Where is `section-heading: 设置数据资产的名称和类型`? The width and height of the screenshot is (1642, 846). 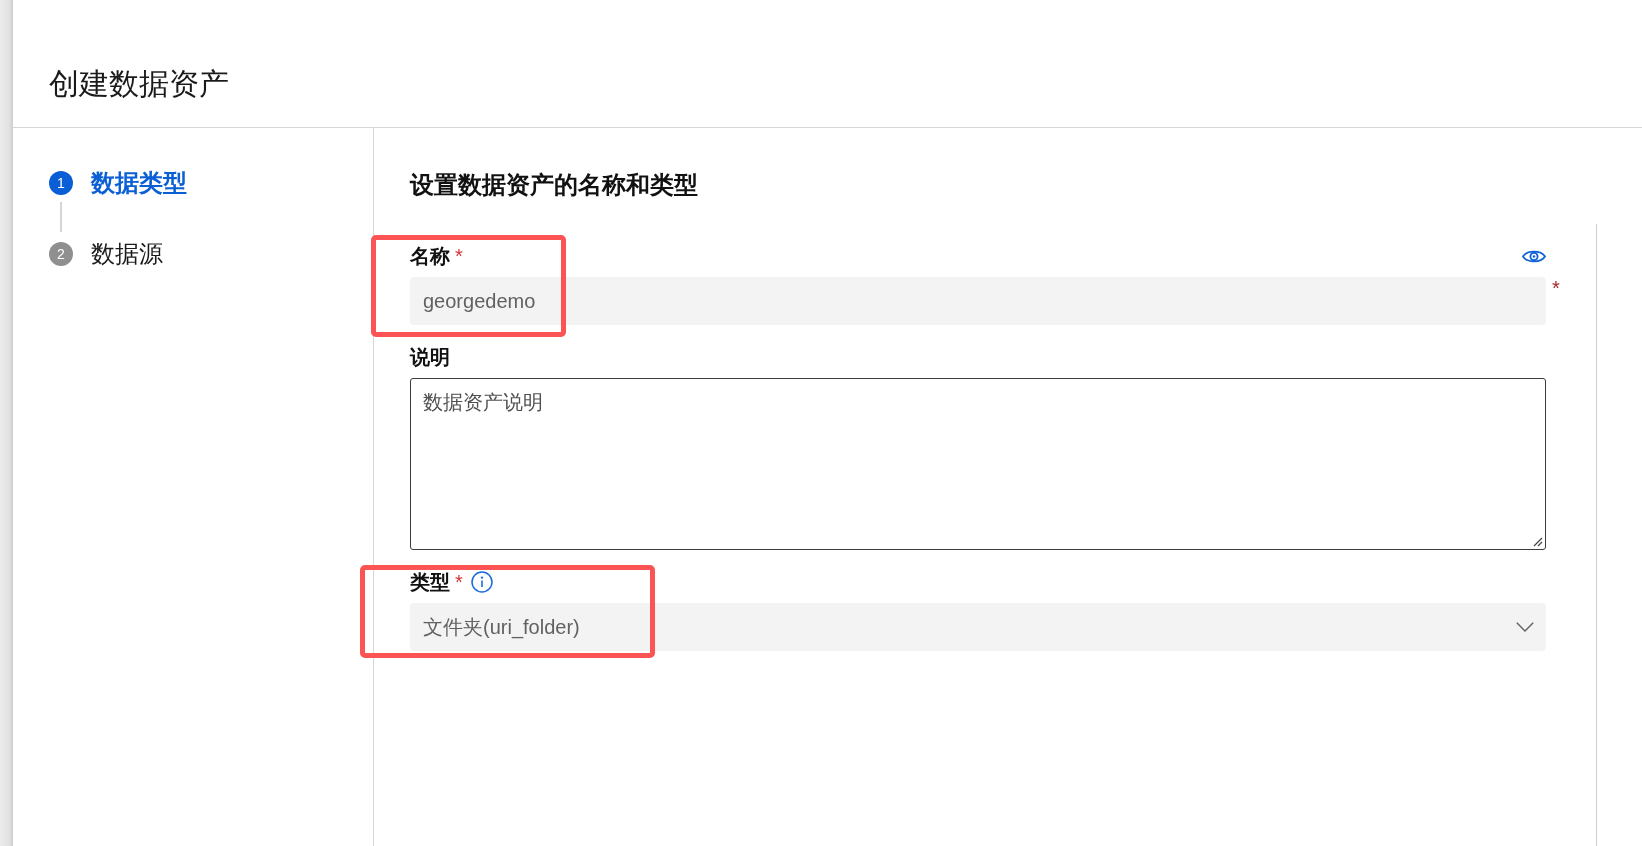
section-heading: 设置数据资产的名称和类型 is located at coordinates (554, 185).